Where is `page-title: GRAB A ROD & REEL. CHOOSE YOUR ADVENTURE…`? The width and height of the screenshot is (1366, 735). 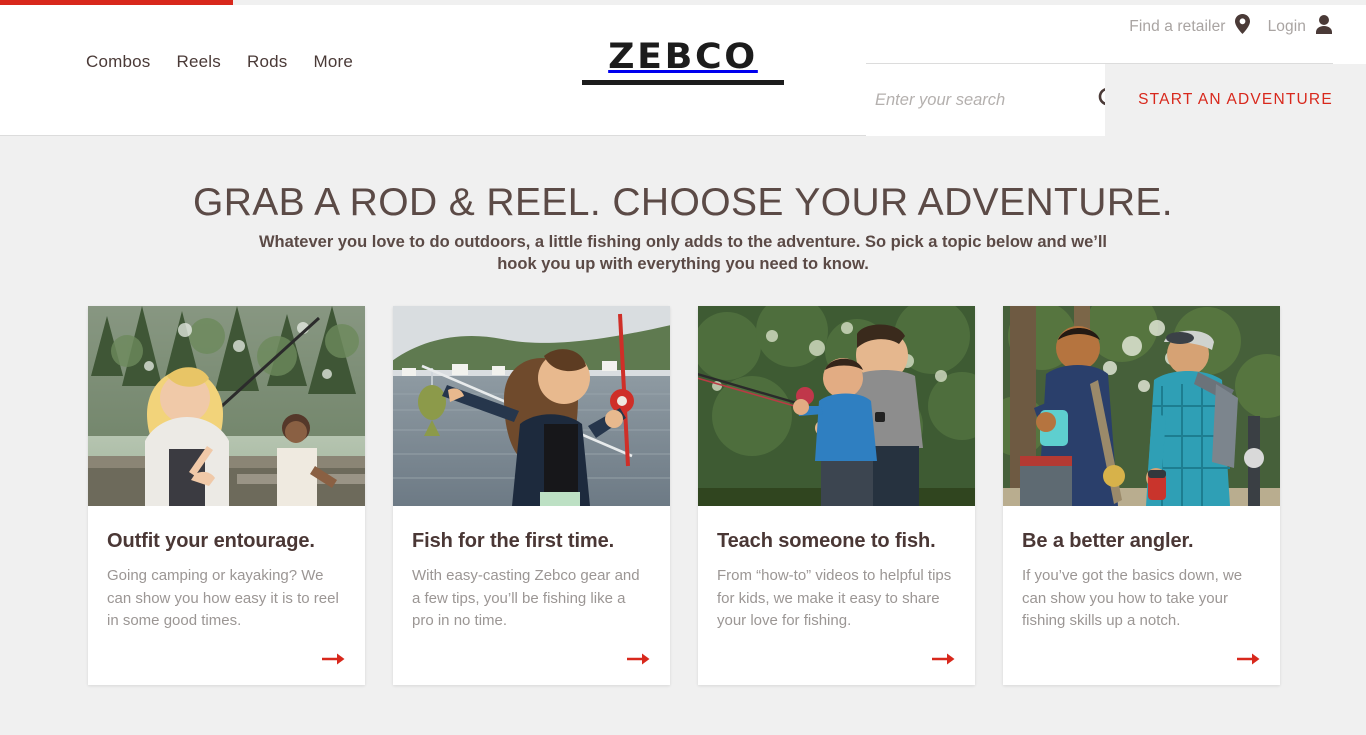
page-title: GRAB A ROD & REEL. CHOOSE YOUR ADVENTURE… is located at coordinates (683, 202).